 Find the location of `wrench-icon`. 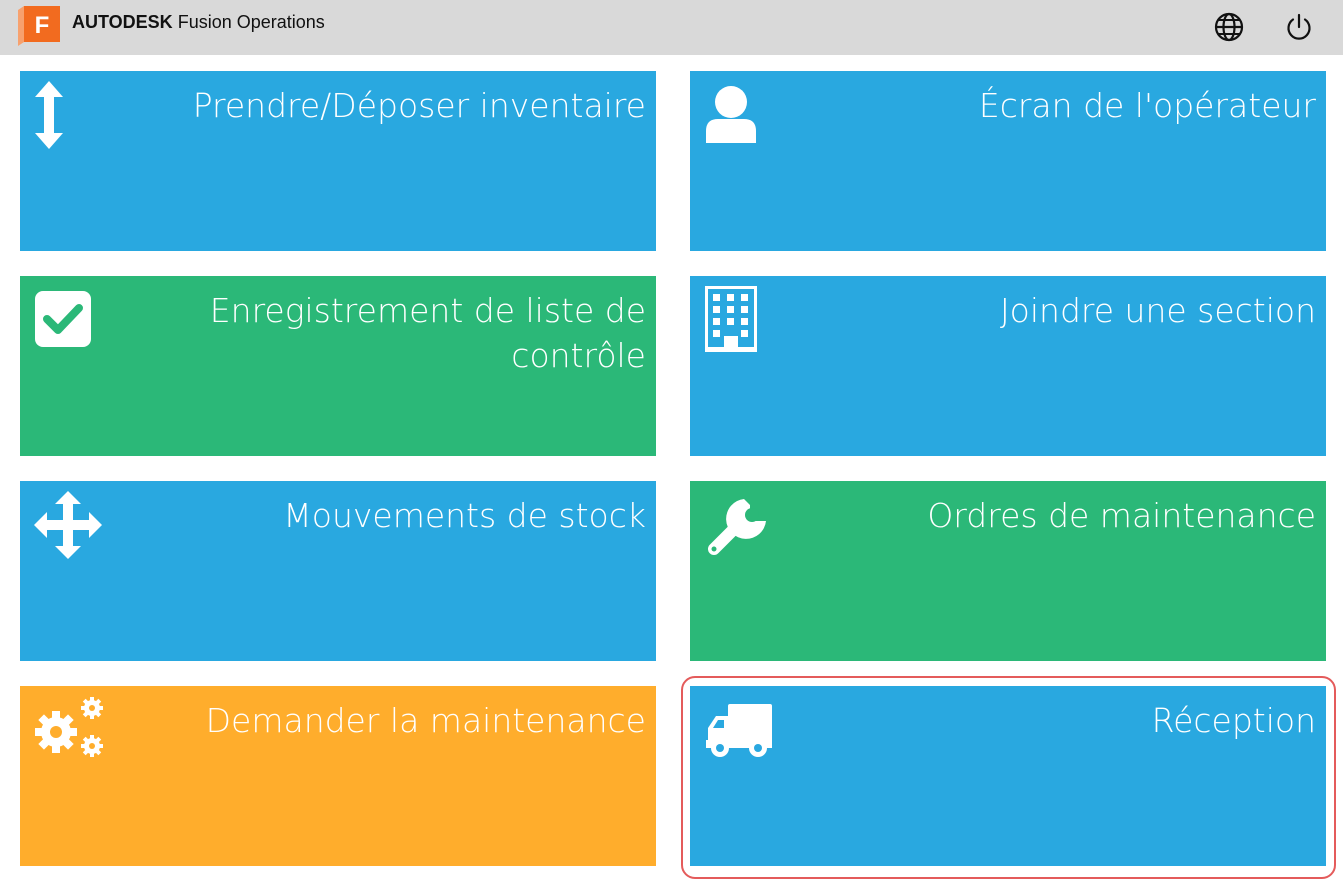

wrench-icon is located at coordinates (736, 530).